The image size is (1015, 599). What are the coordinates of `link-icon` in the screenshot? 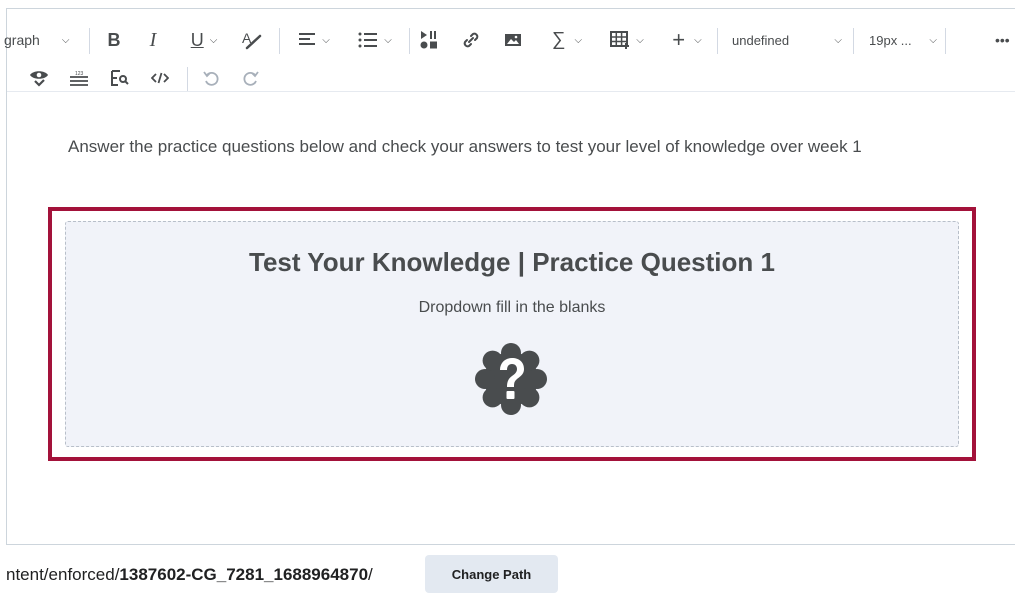 It's located at (471, 40).